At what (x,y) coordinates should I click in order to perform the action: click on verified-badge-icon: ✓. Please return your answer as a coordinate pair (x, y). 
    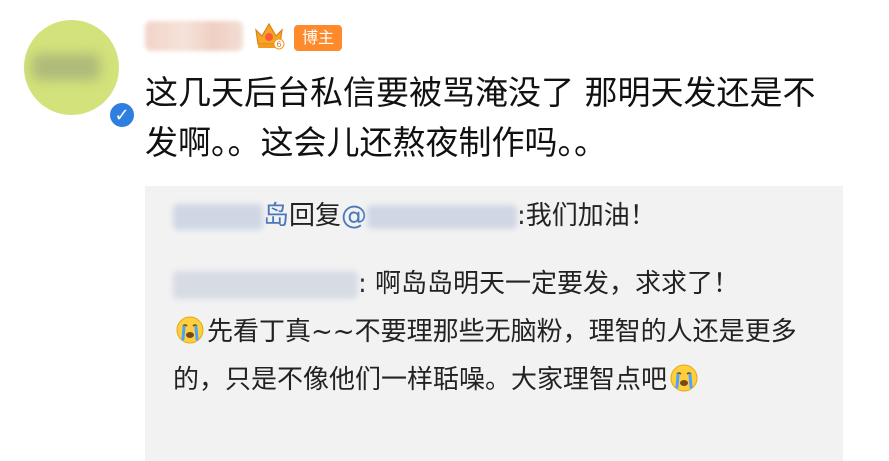
    Looking at the image, I should click on (122, 115).